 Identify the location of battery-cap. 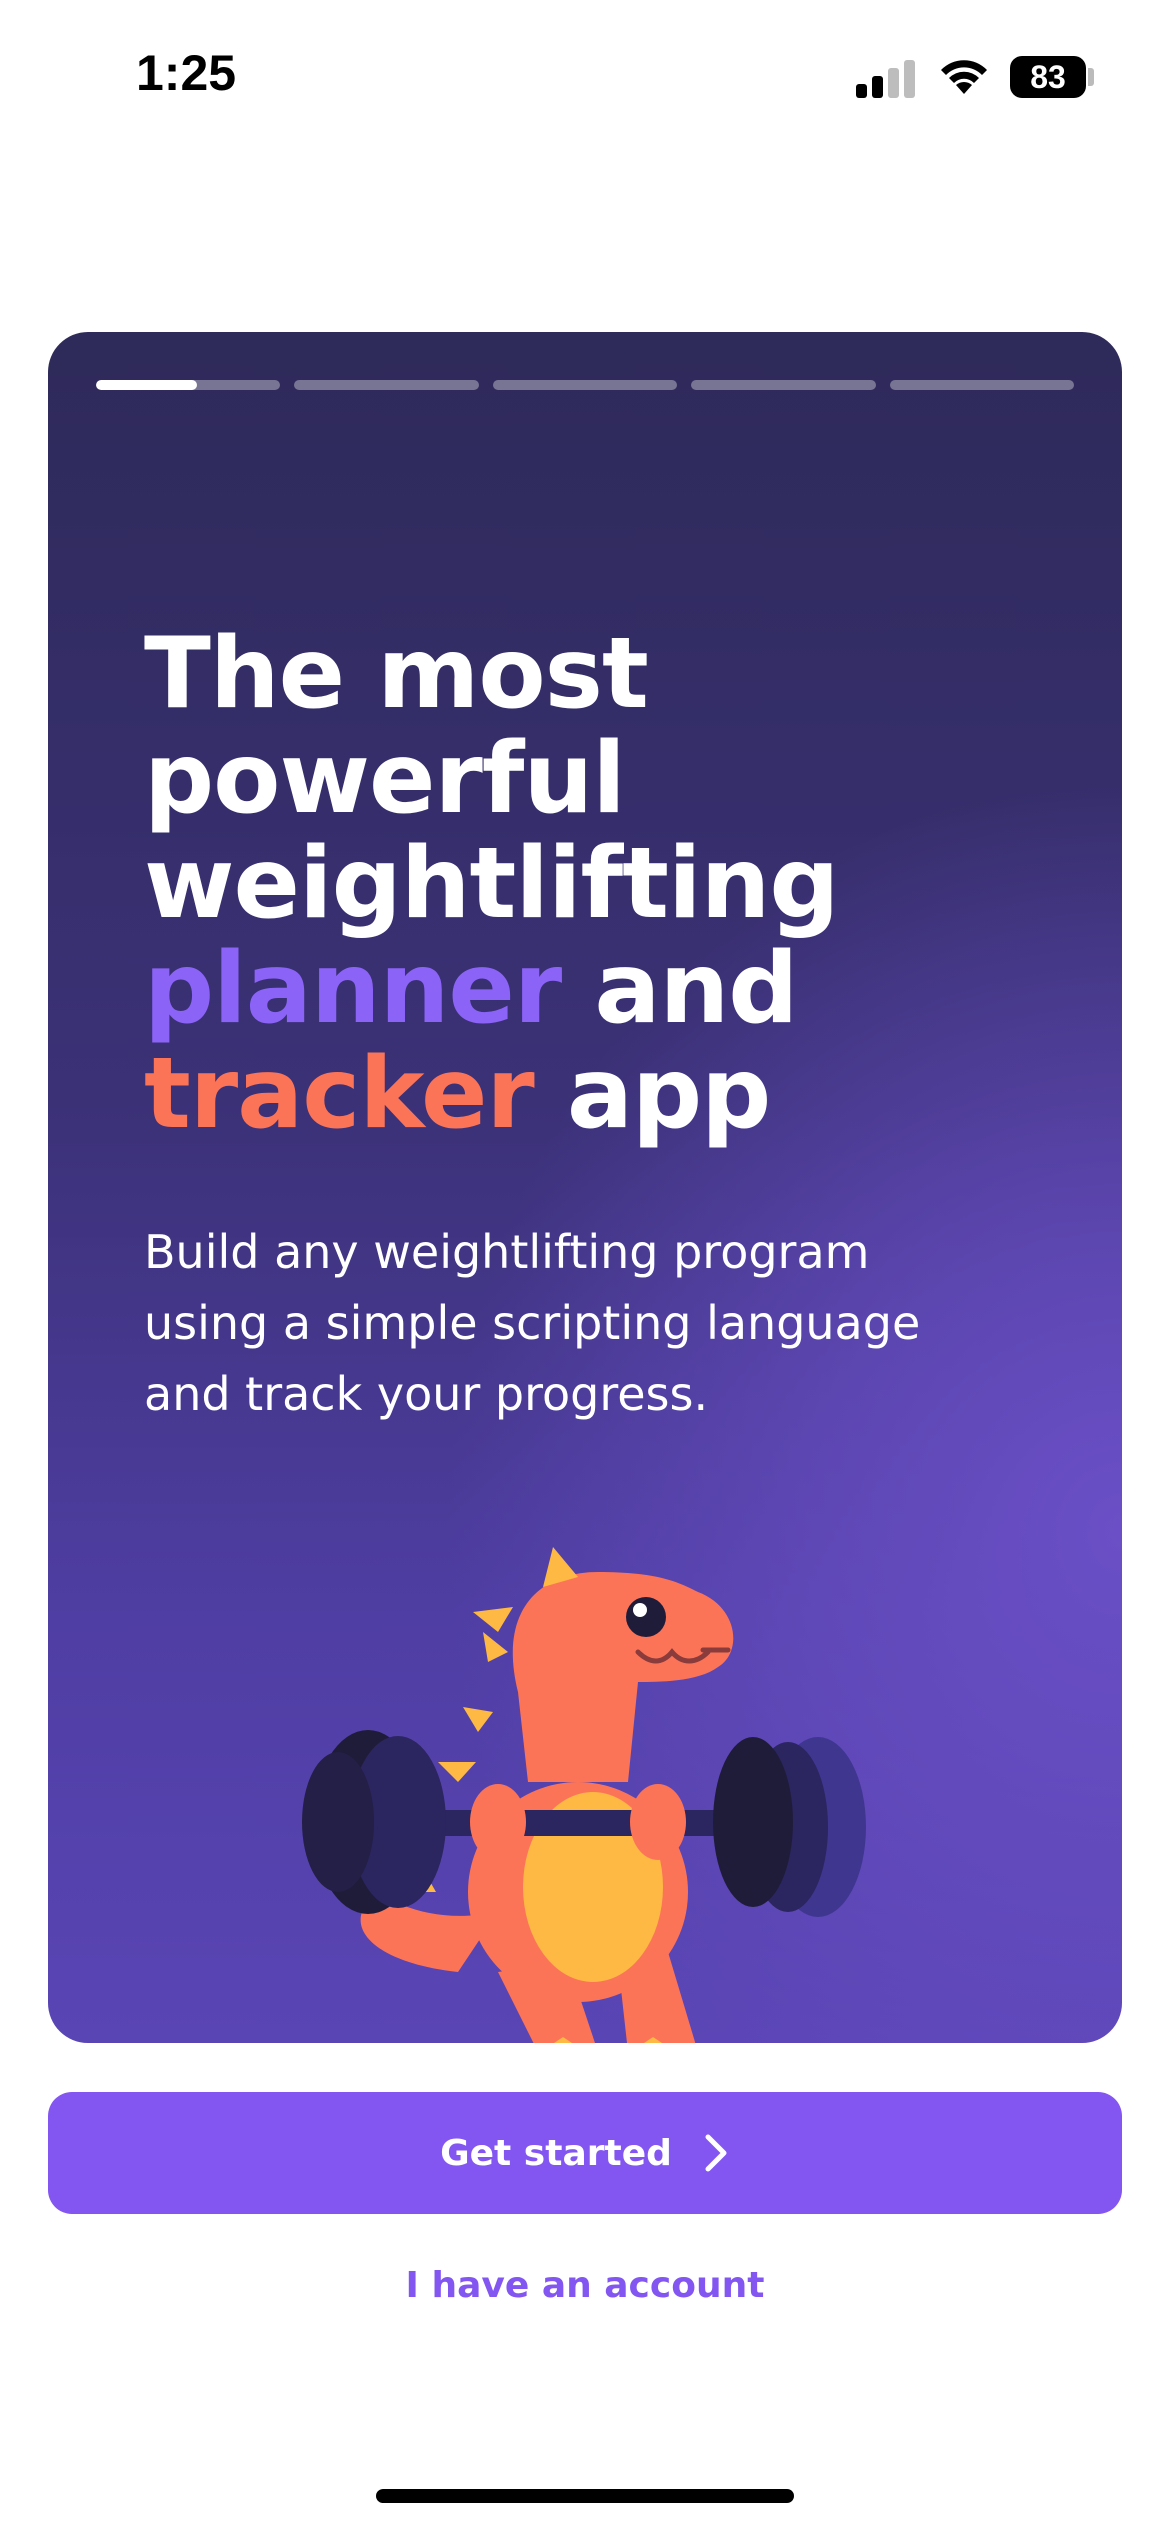
(1091, 77).